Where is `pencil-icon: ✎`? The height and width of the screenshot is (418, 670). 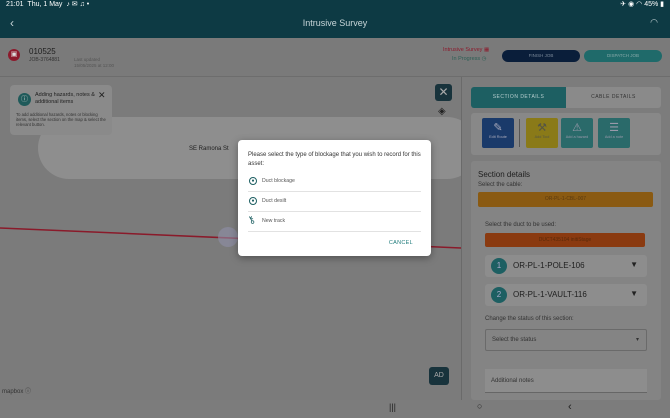 pencil-icon: ✎ is located at coordinates (498, 128).